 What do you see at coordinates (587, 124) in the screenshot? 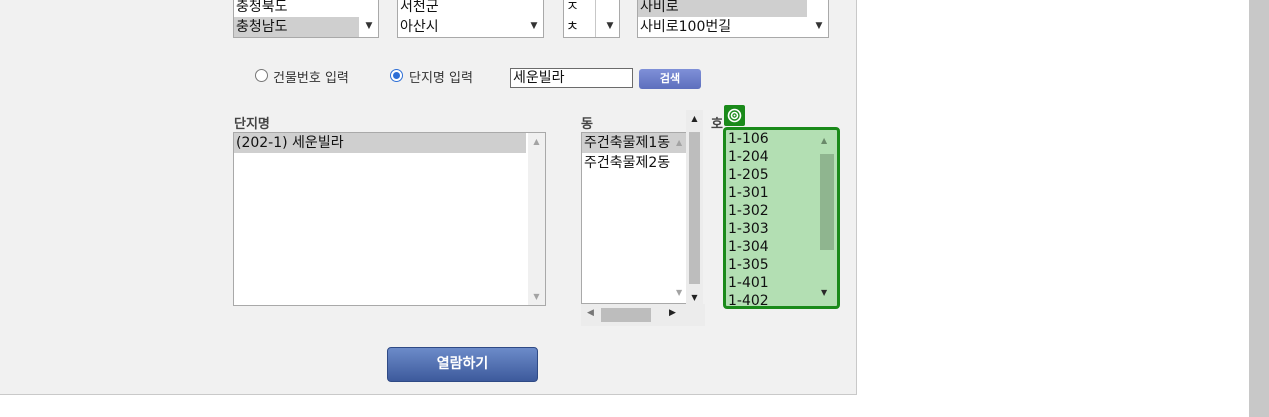
I see `dong-label: 동` at bounding box center [587, 124].